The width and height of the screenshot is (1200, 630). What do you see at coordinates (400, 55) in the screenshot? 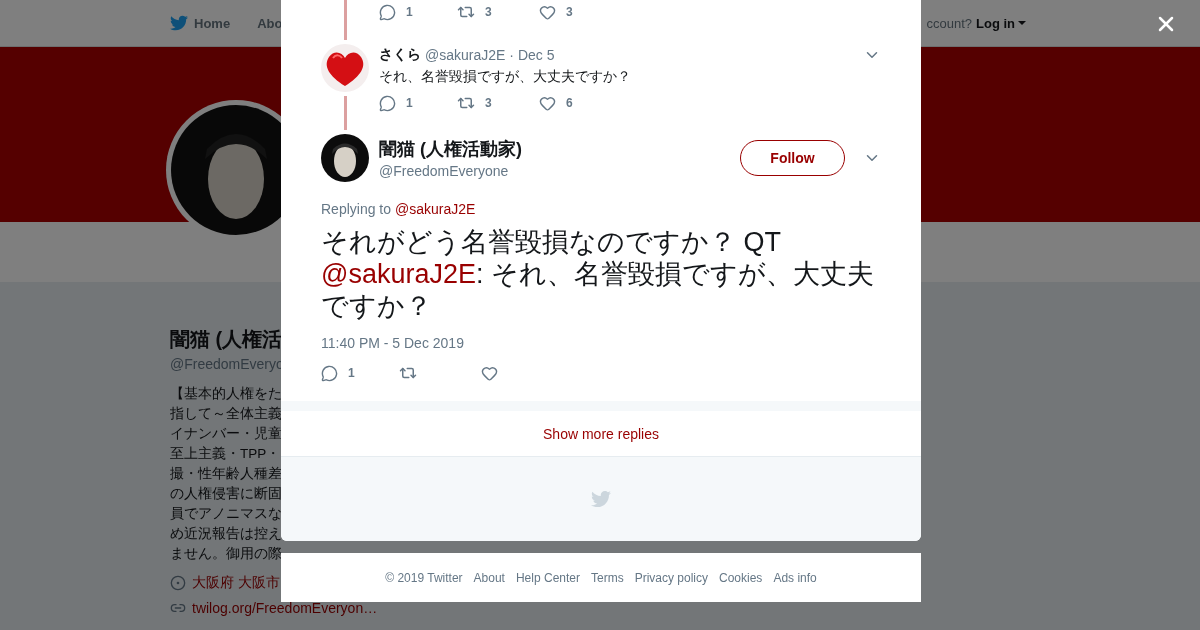
I see `author-name: さくら` at bounding box center [400, 55].